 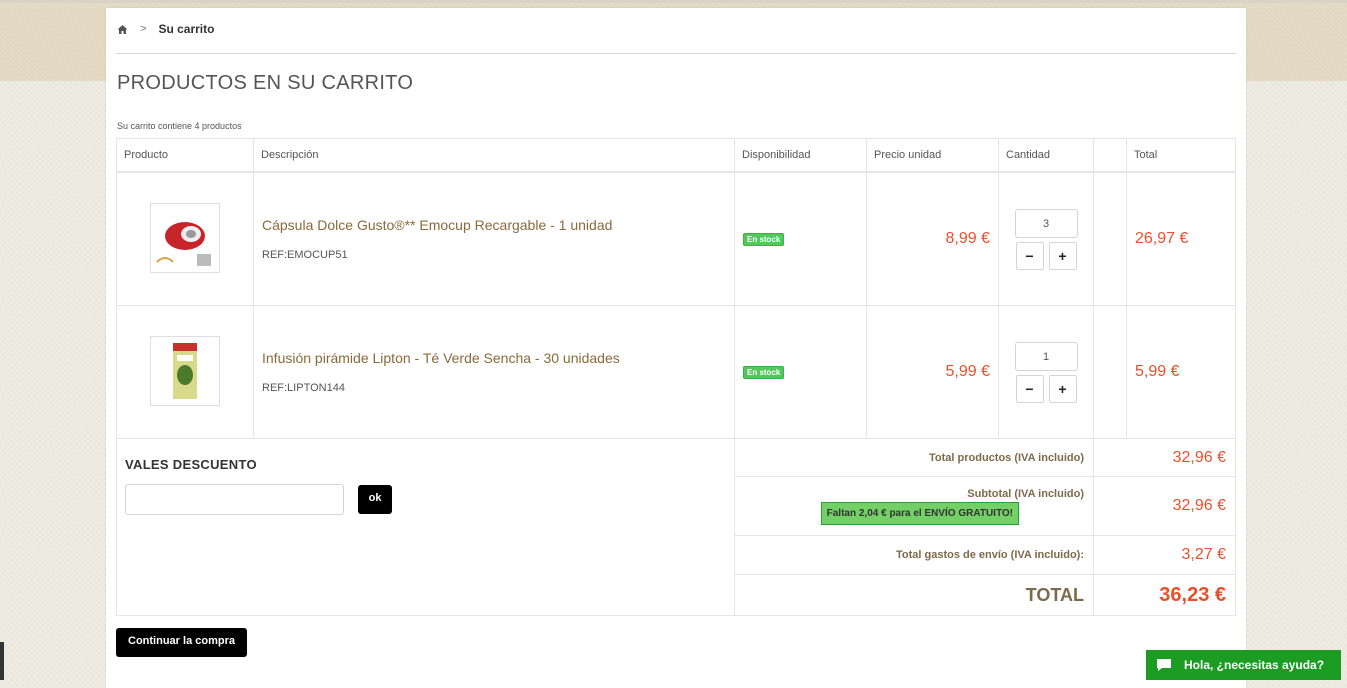 I want to click on column-header-quantity: Cantidad, so click(x=1046, y=155).